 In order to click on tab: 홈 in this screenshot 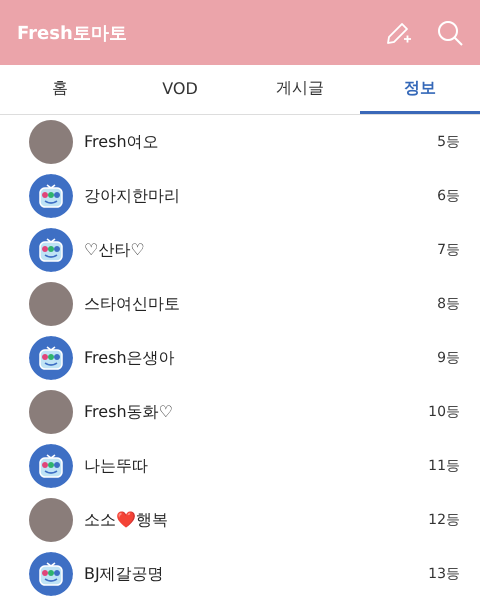, I will do `click(60, 89)`.